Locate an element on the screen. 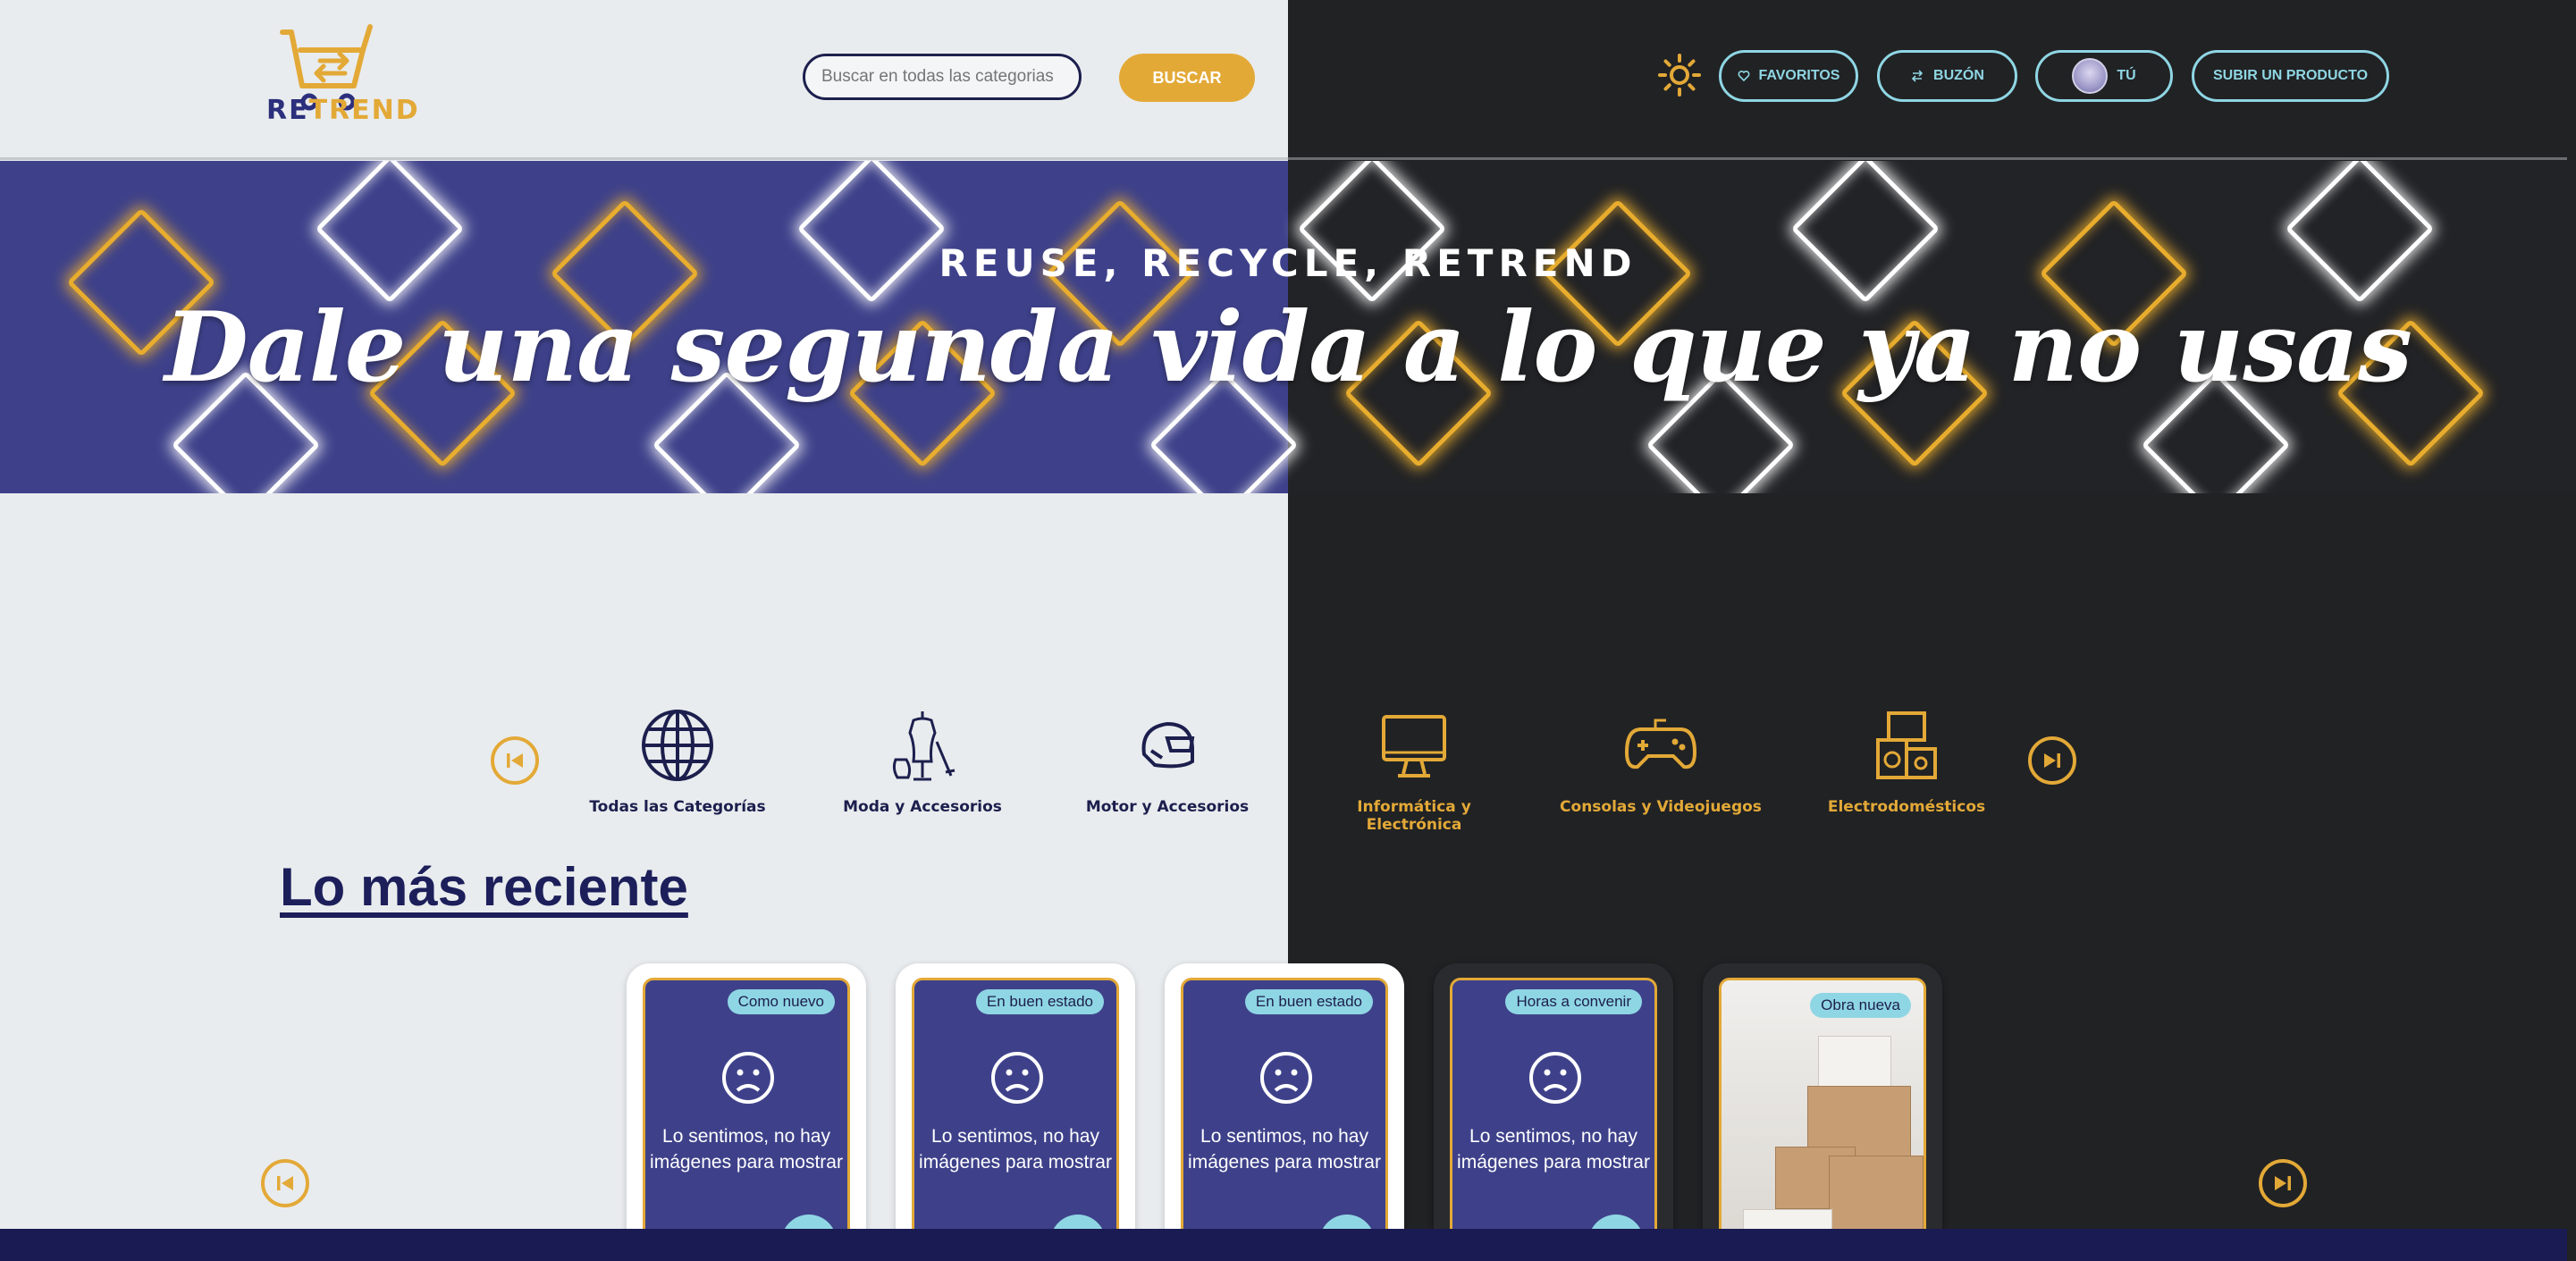 This screenshot has width=2576, height=1261. categories-prev-button is located at coordinates (515, 760).